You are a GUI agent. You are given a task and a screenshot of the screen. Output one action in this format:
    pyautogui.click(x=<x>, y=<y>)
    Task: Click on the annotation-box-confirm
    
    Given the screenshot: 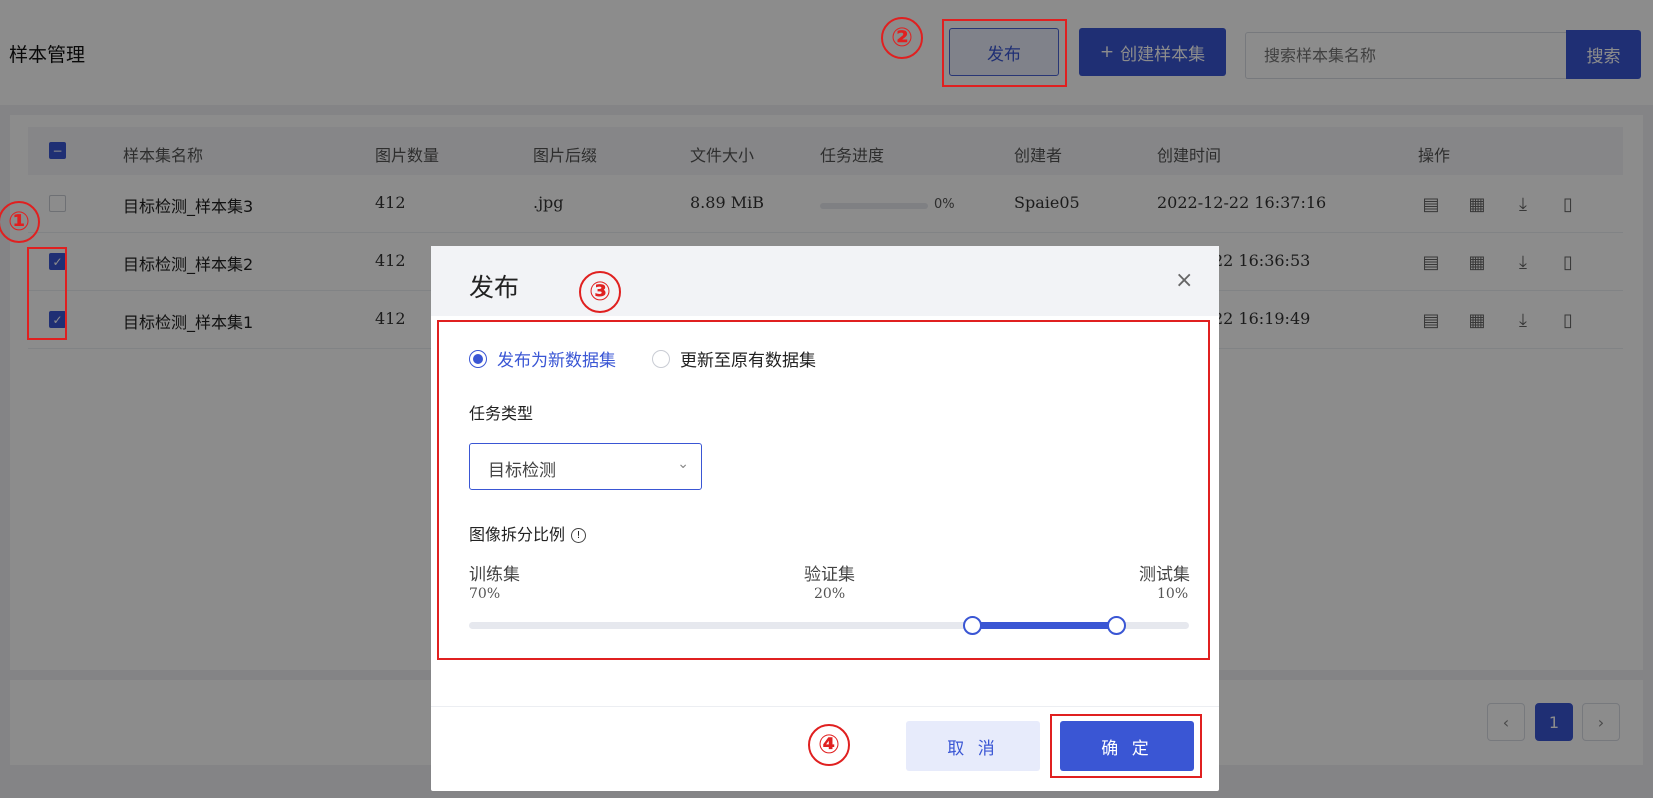 What is the action you would take?
    pyautogui.click(x=1126, y=746)
    